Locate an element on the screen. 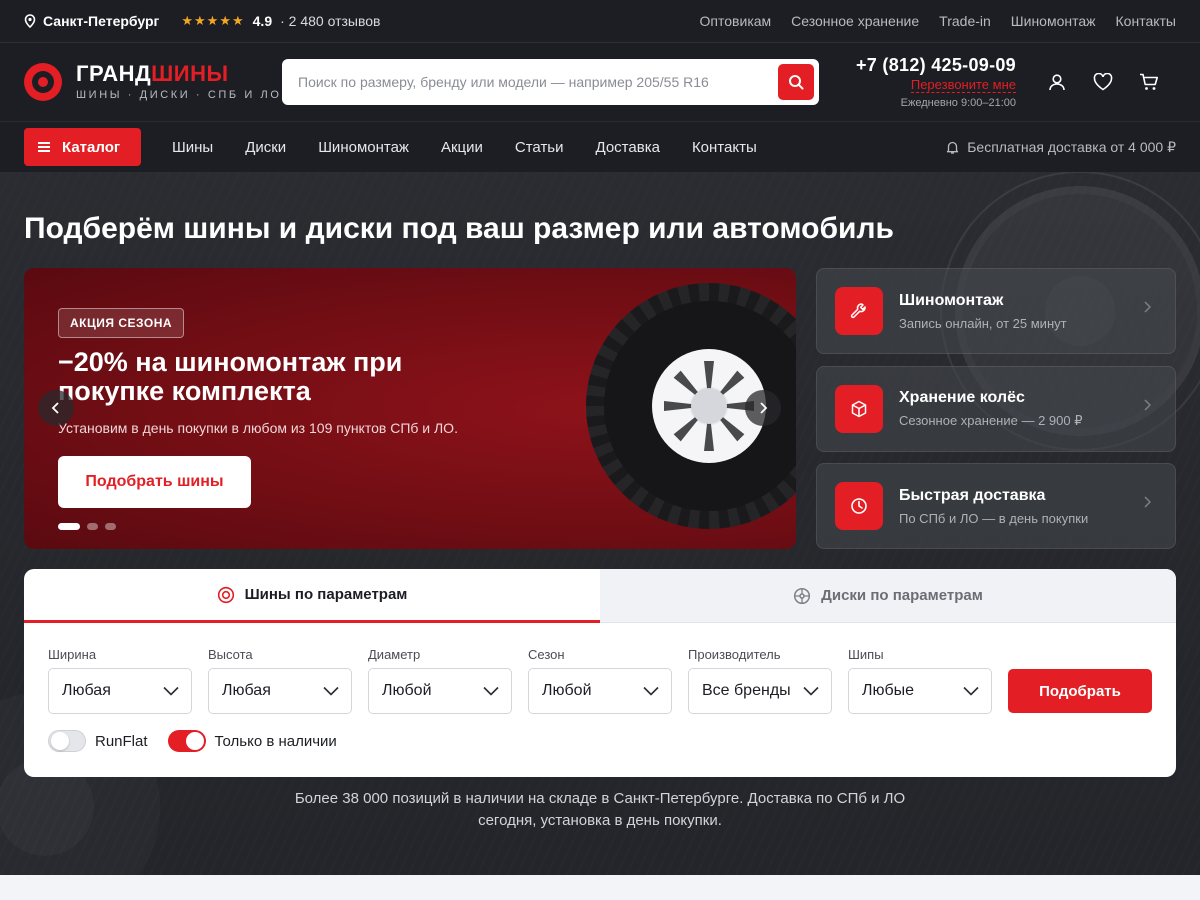 The width and height of the screenshot is (1200, 900). manufacturer-select: Все бренды is located at coordinates (760, 691).